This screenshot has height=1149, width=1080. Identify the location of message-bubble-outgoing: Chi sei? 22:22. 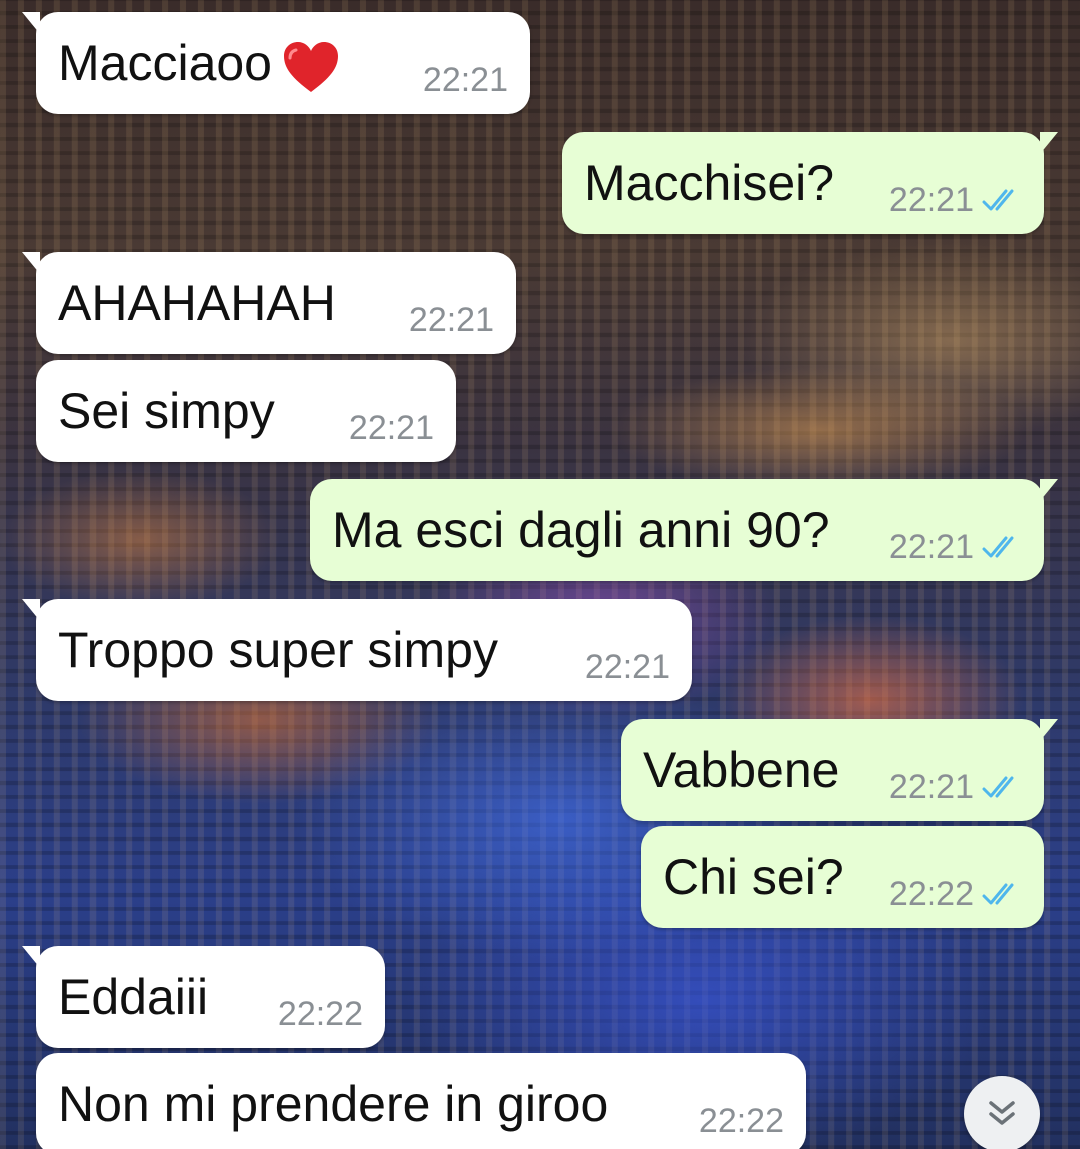
(842, 877).